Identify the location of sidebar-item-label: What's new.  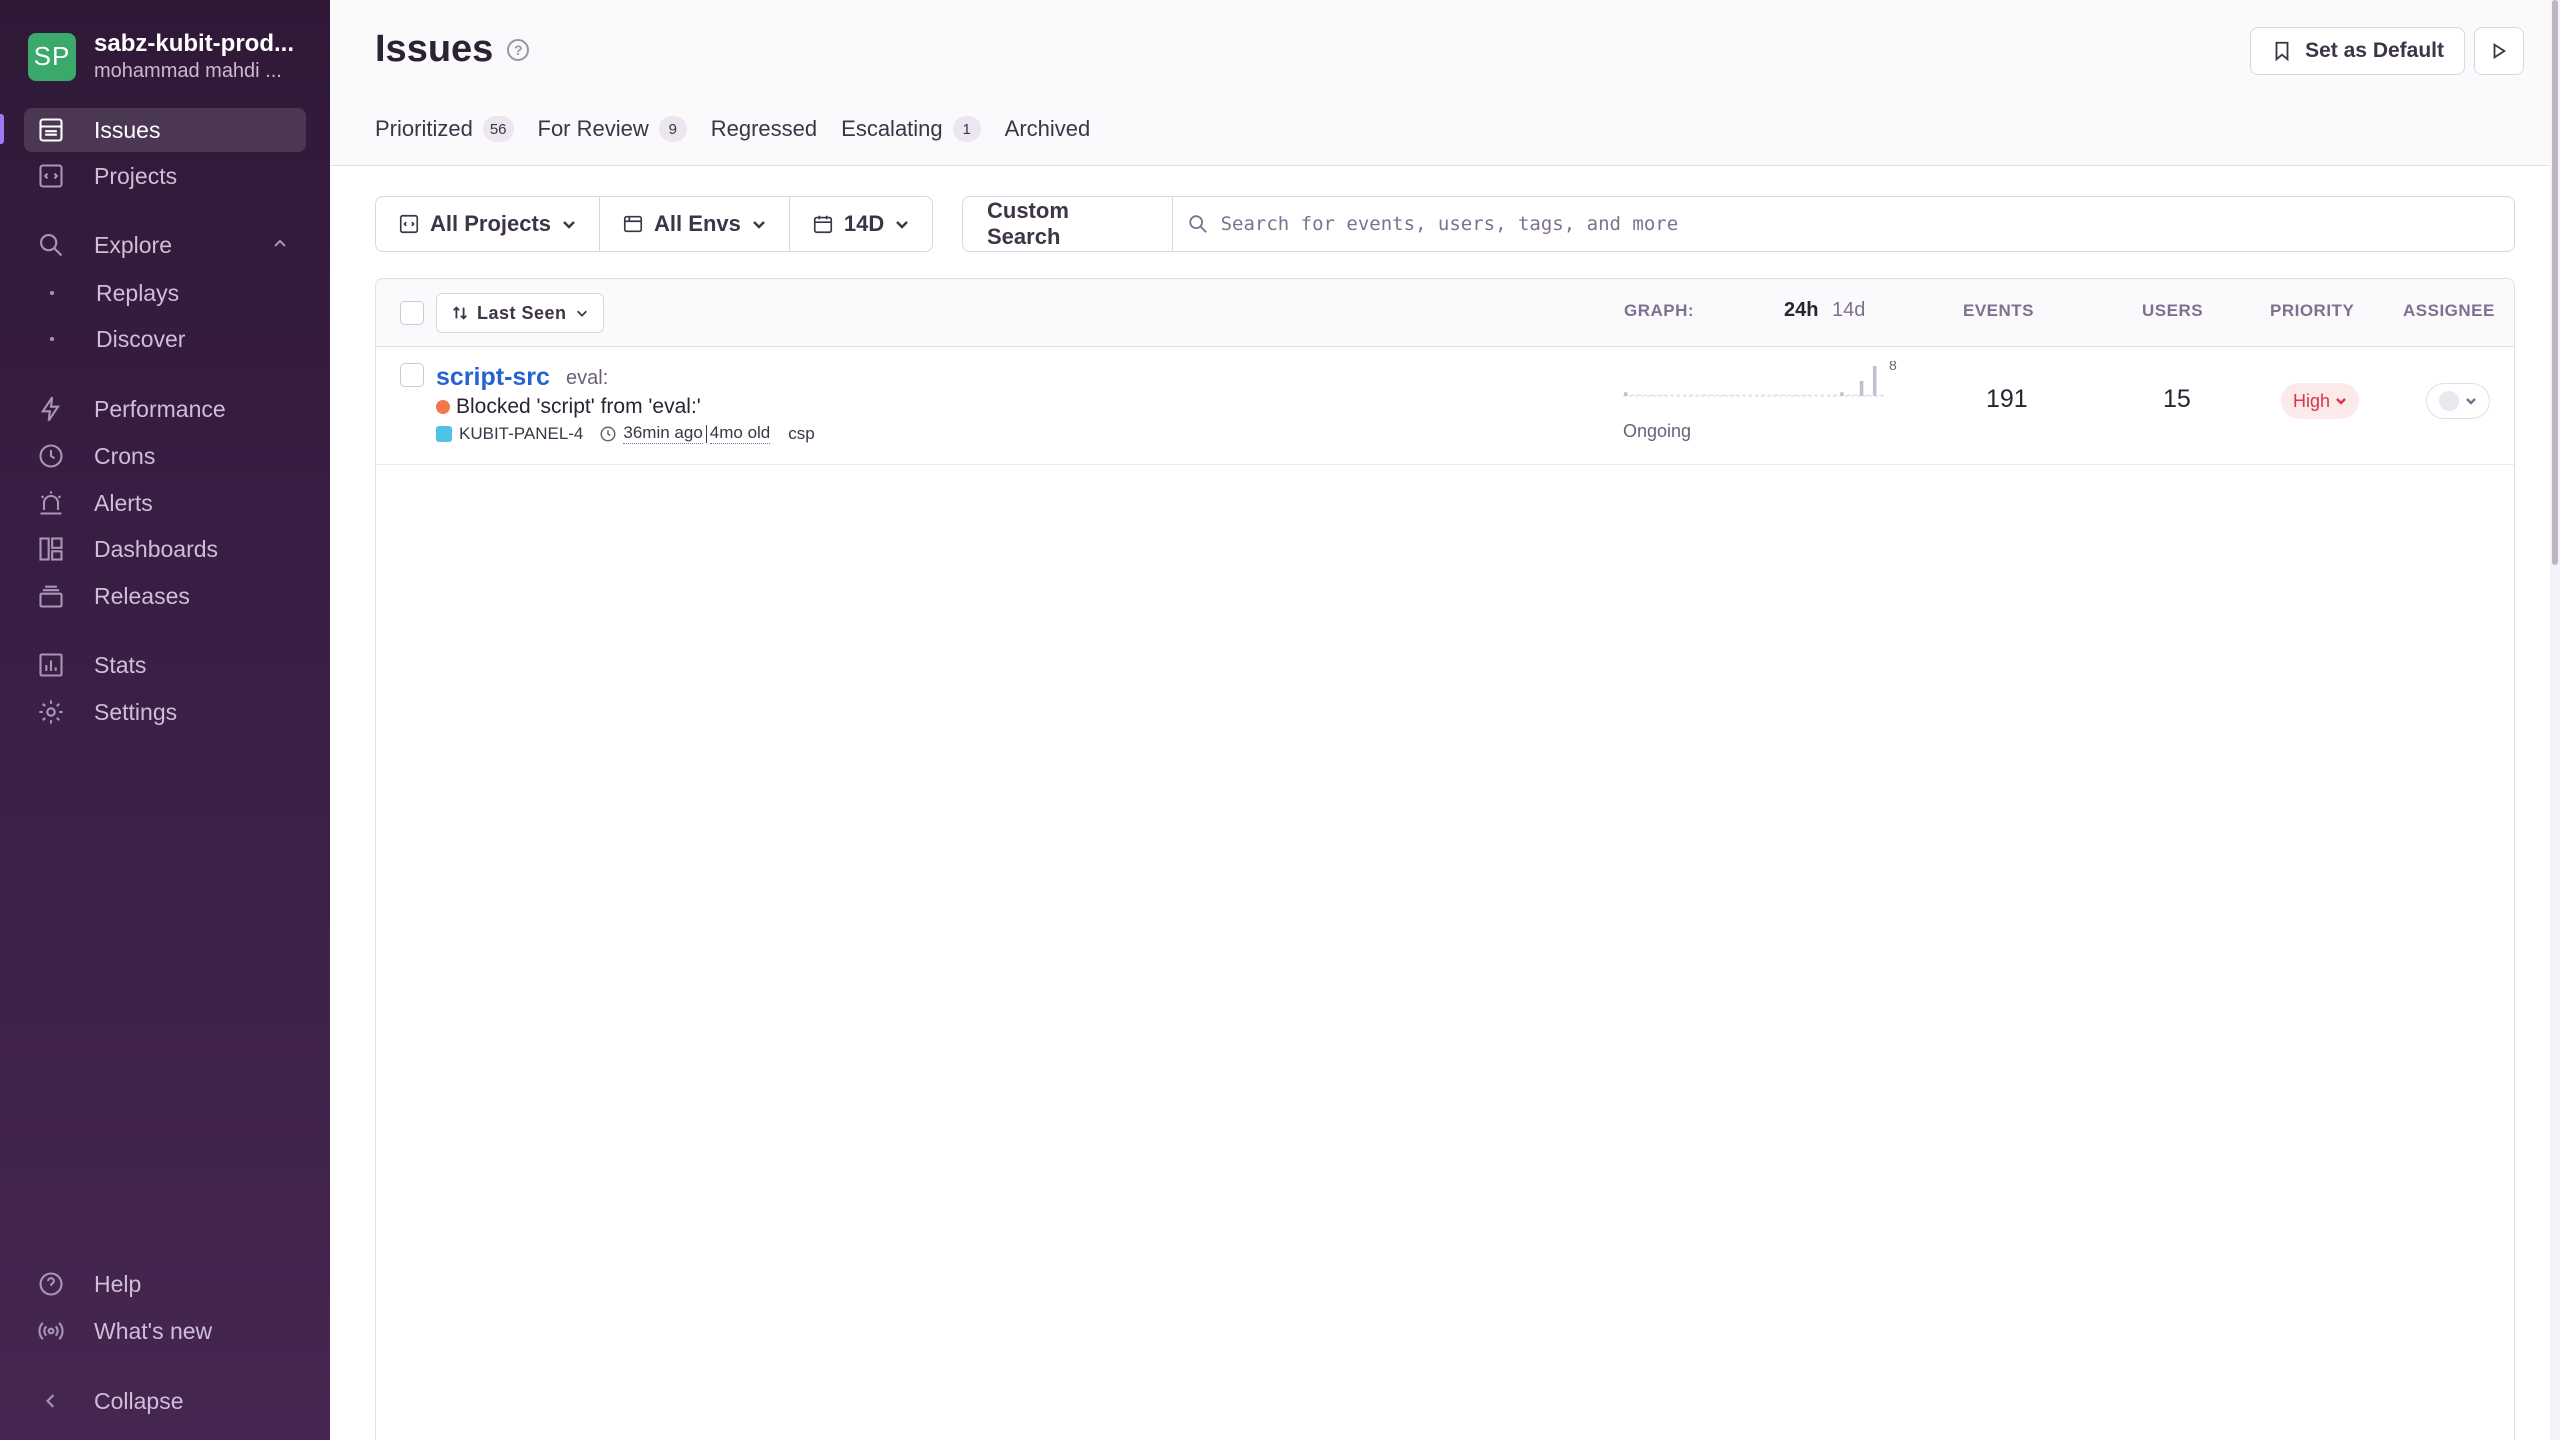
(153, 1330).